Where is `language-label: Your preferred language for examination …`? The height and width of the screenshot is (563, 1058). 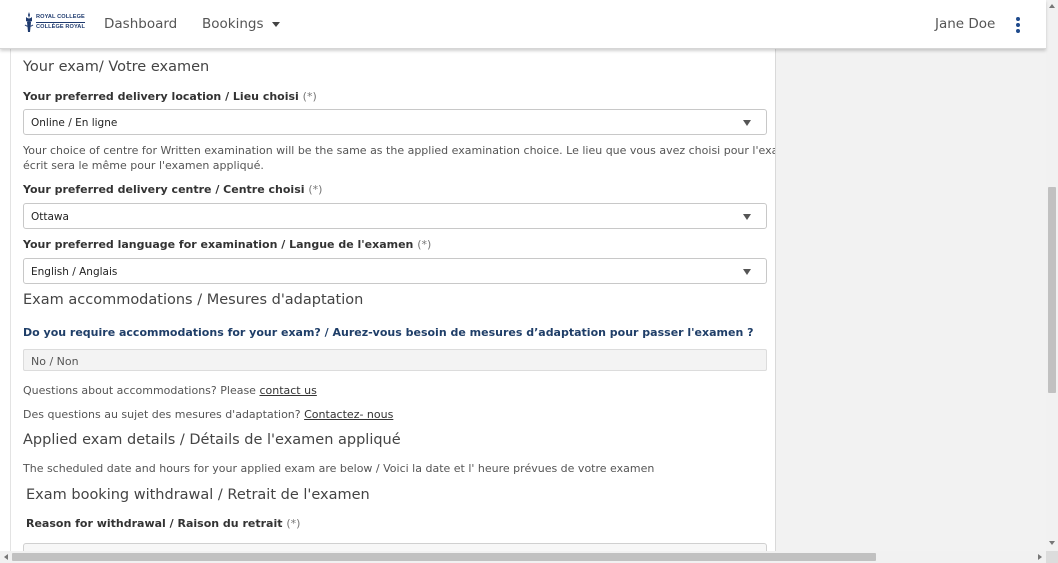
language-label: Your preferred language for examination … is located at coordinates (227, 244).